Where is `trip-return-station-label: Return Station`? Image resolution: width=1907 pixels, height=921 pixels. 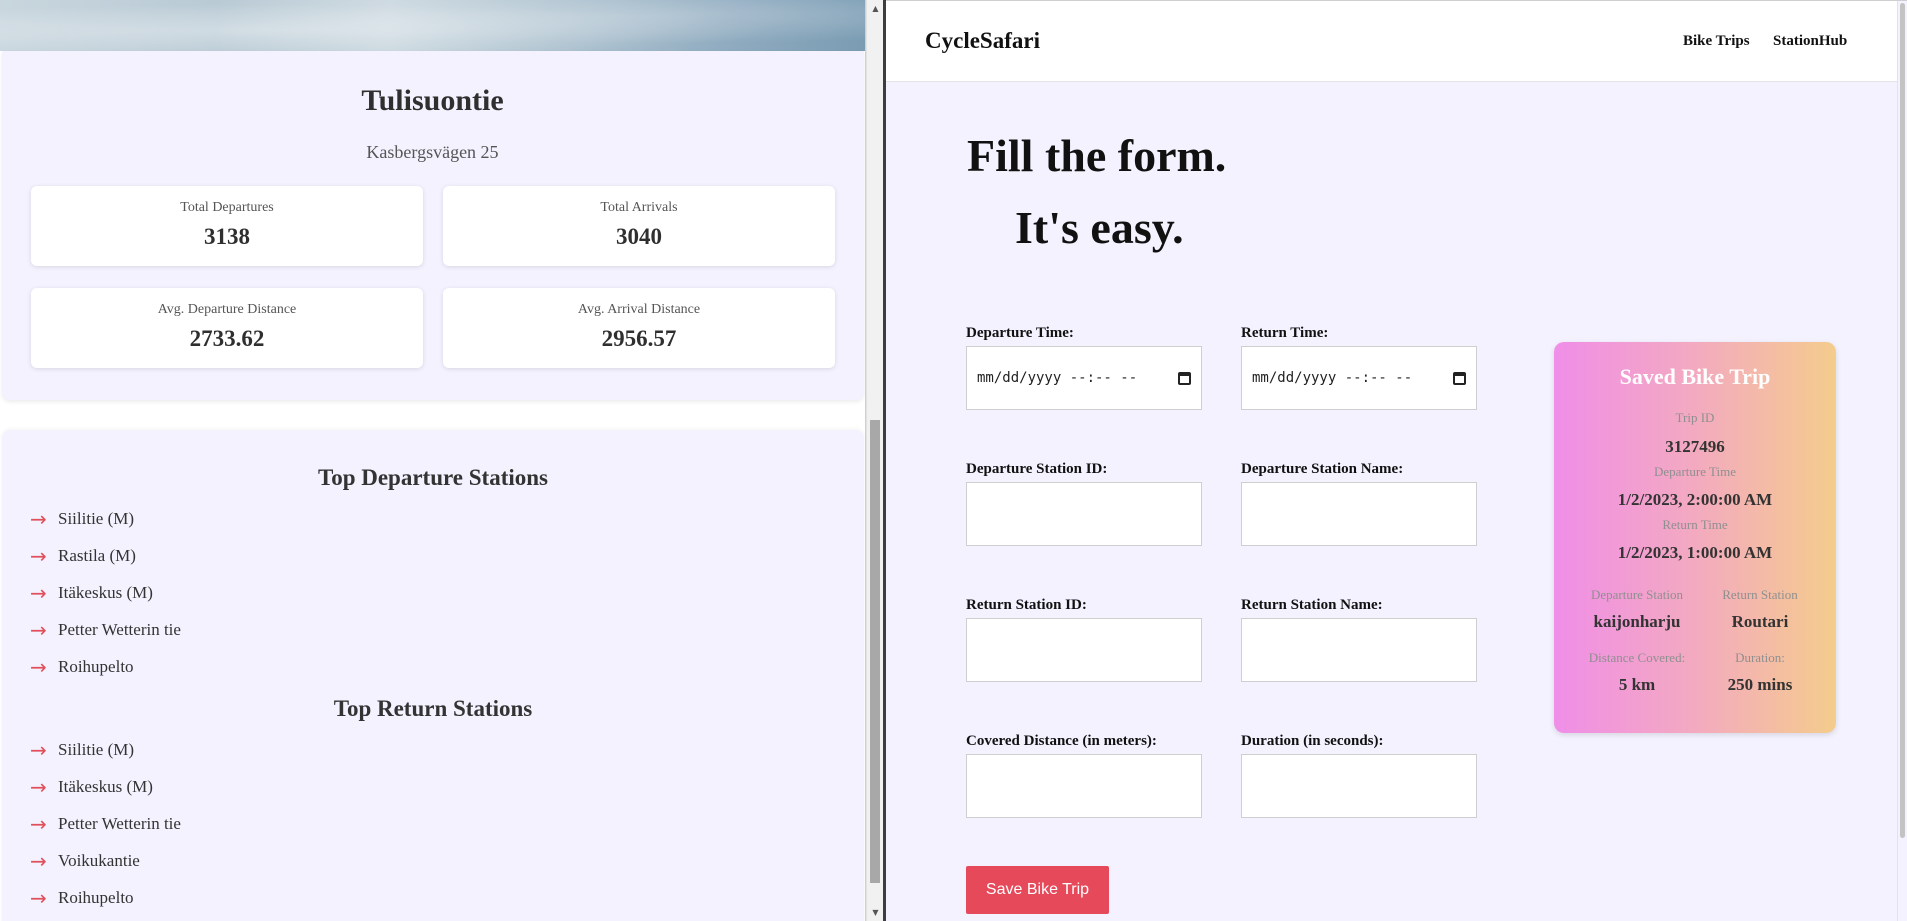
trip-return-station-label: Return Station is located at coordinates (1760, 594).